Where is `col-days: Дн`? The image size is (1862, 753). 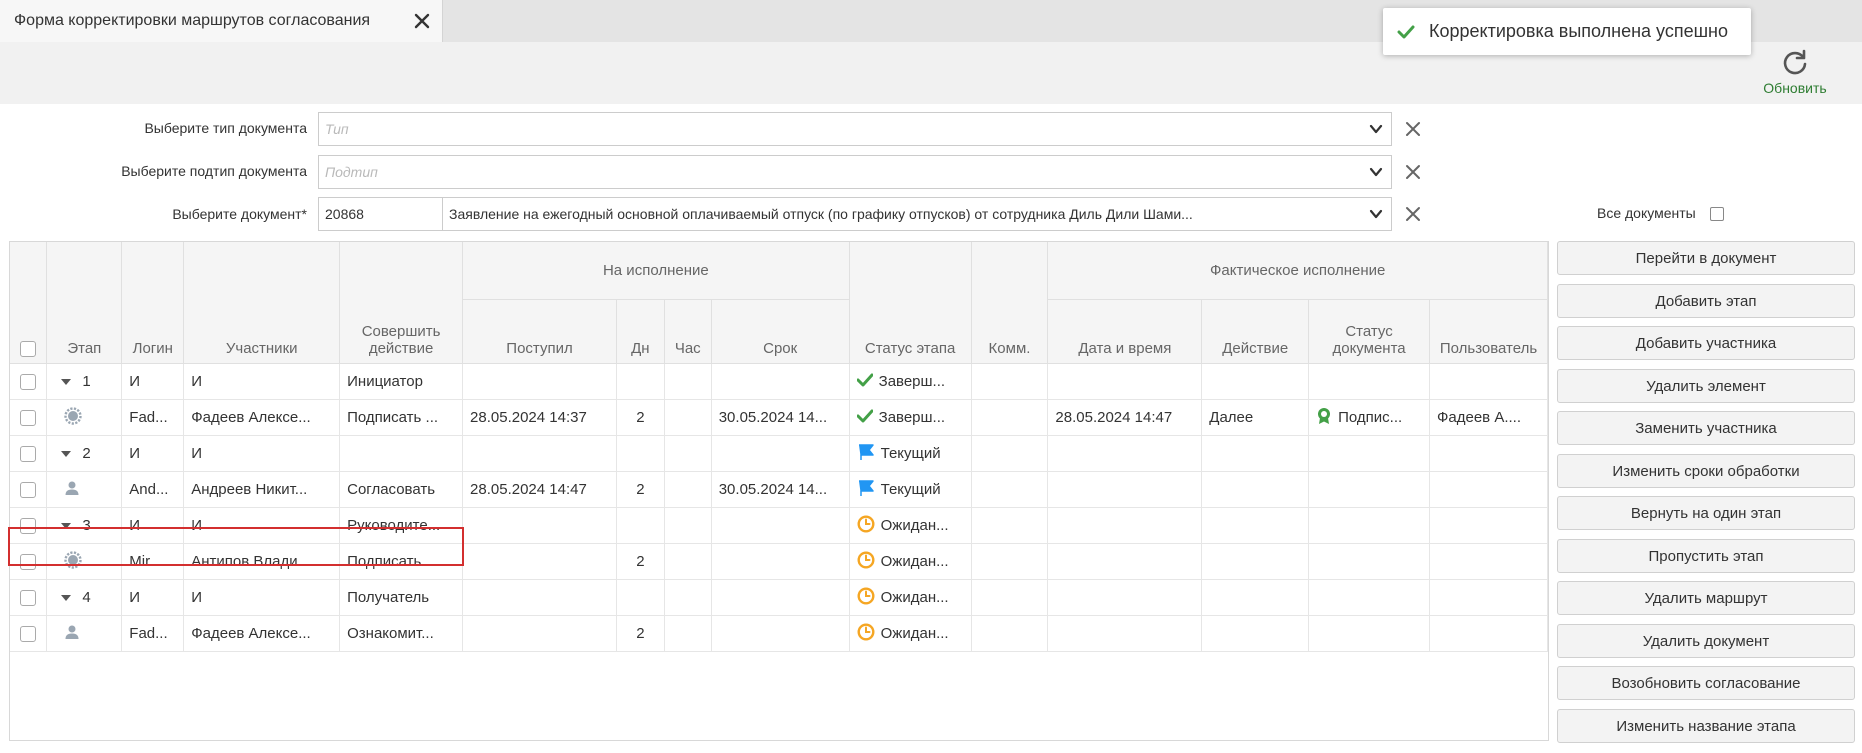
col-days: Дн is located at coordinates (640, 331).